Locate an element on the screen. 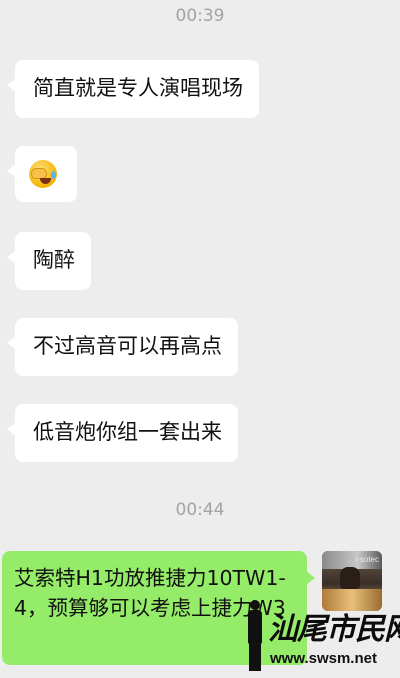  watermark: 汕尾市民网 www.swsm.net is located at coordinates (322, 636).